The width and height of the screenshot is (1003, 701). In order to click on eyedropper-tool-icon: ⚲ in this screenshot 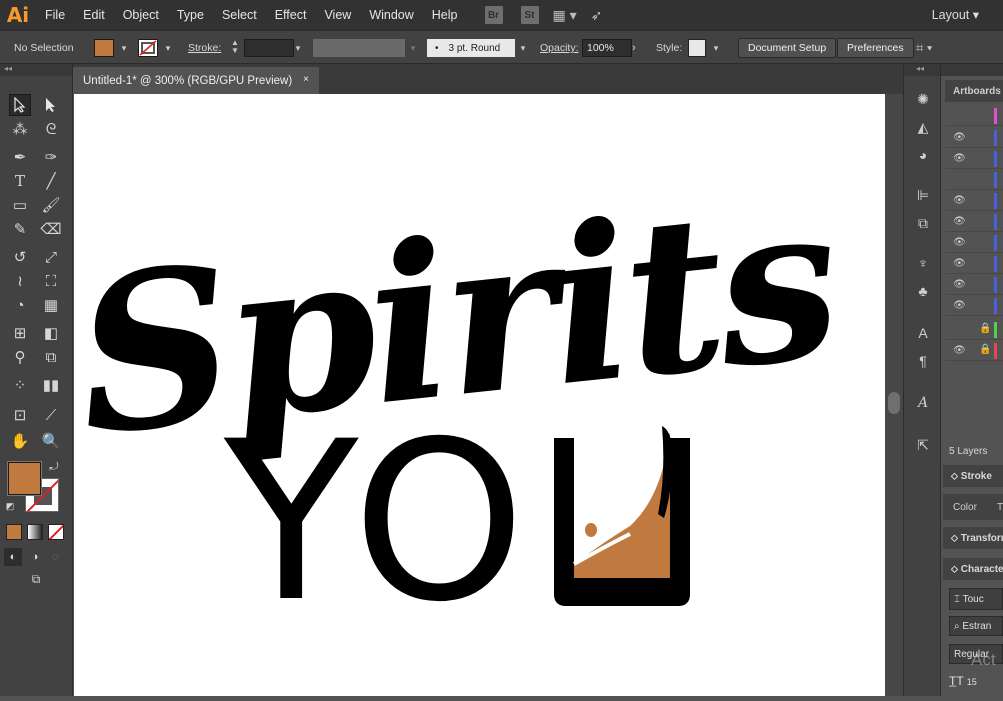, I will do `click(20, 357)`.